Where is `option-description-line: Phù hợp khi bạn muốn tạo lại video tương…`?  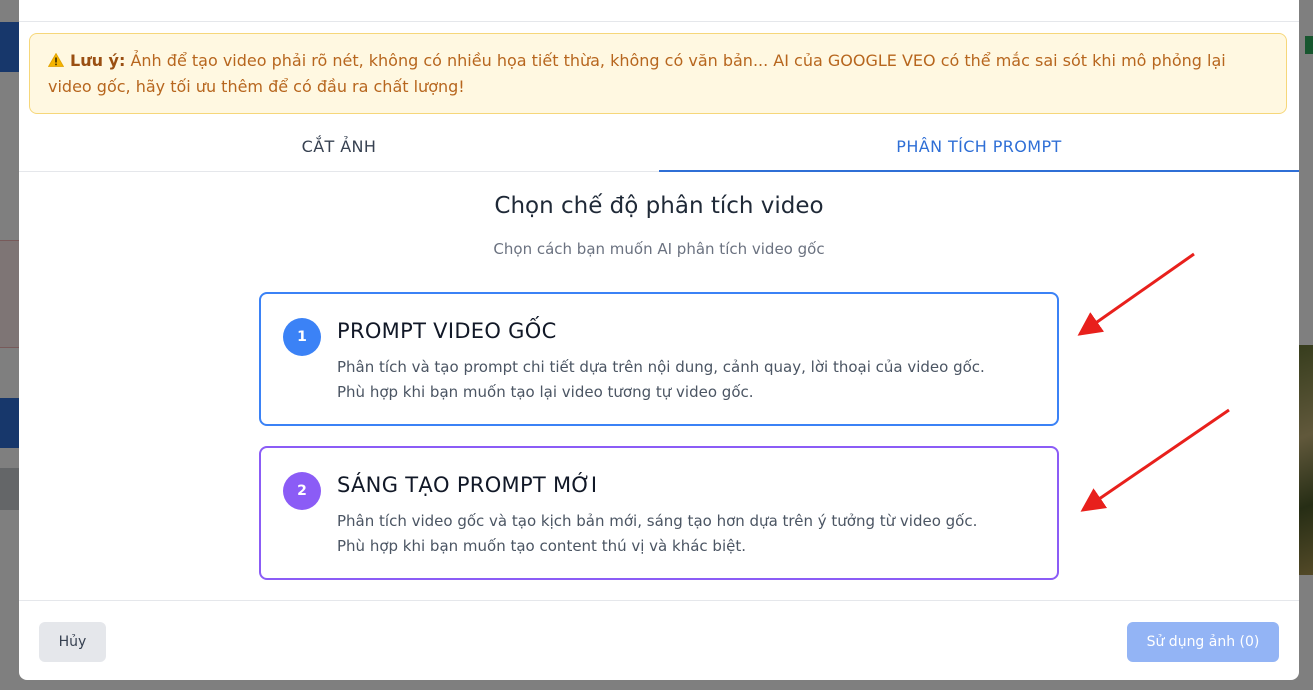 option-description-line: Phù hợp khi bạn muốn tạo lại video tương… is located at coordinates (545, 392).